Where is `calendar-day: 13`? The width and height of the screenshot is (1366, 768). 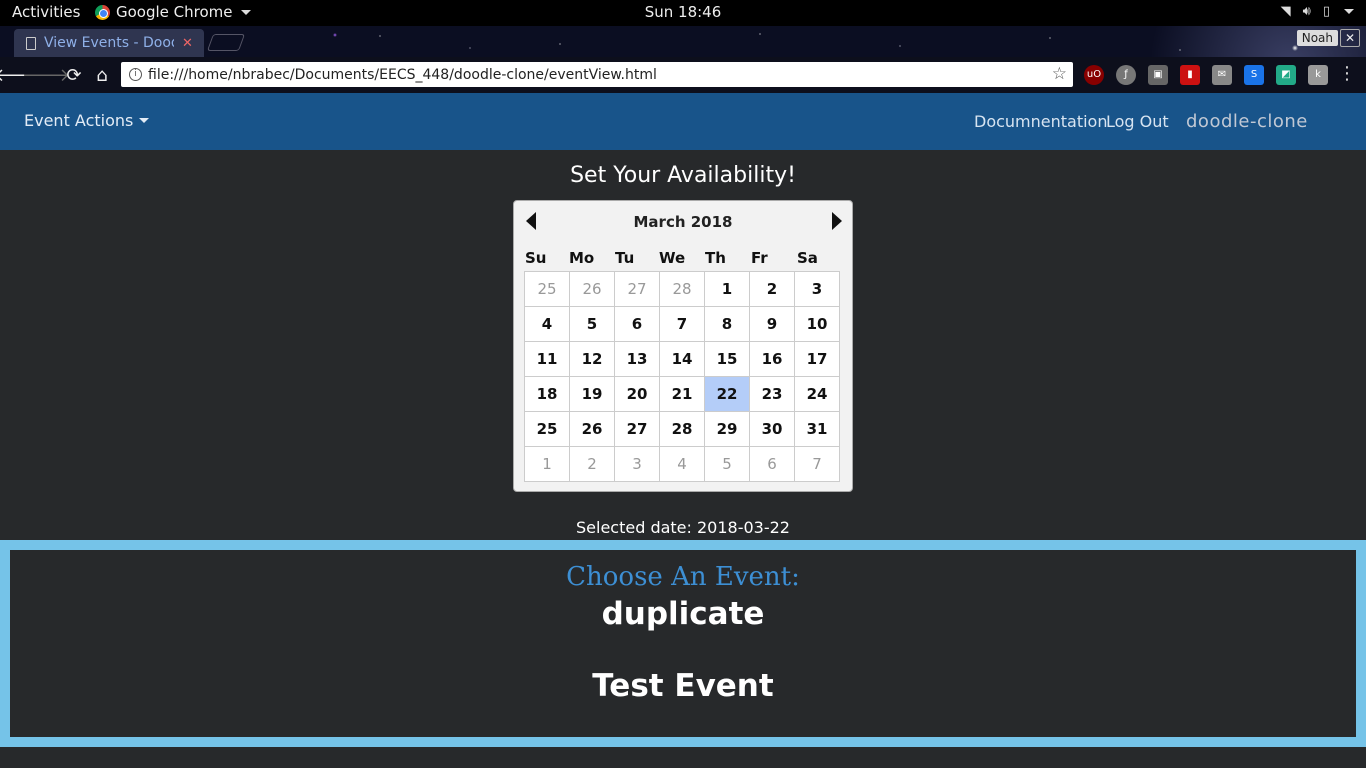 calendar-day: 13 is located at coordinates (637, 359).